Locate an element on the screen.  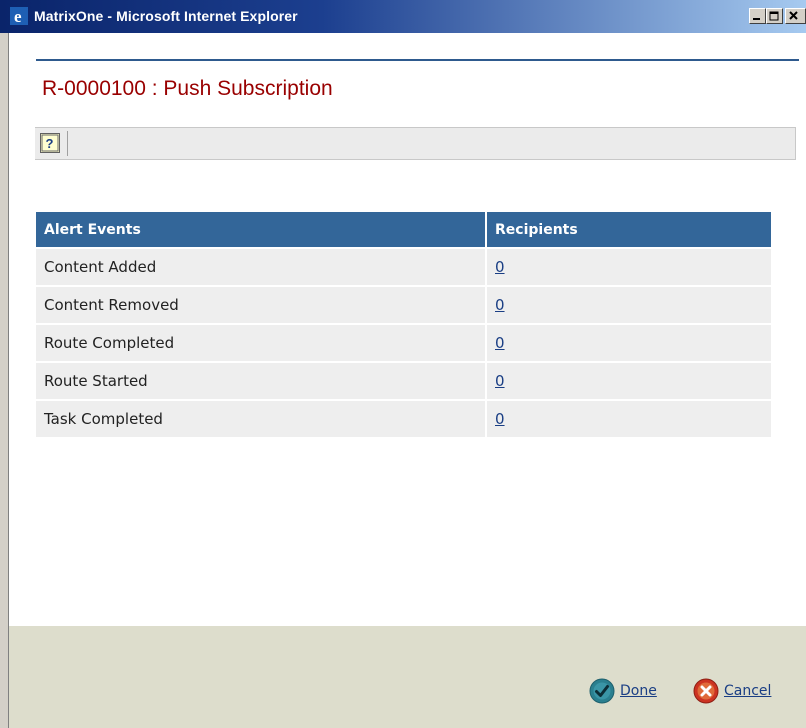
help-icon: ? is located at coordinates (50, 143).